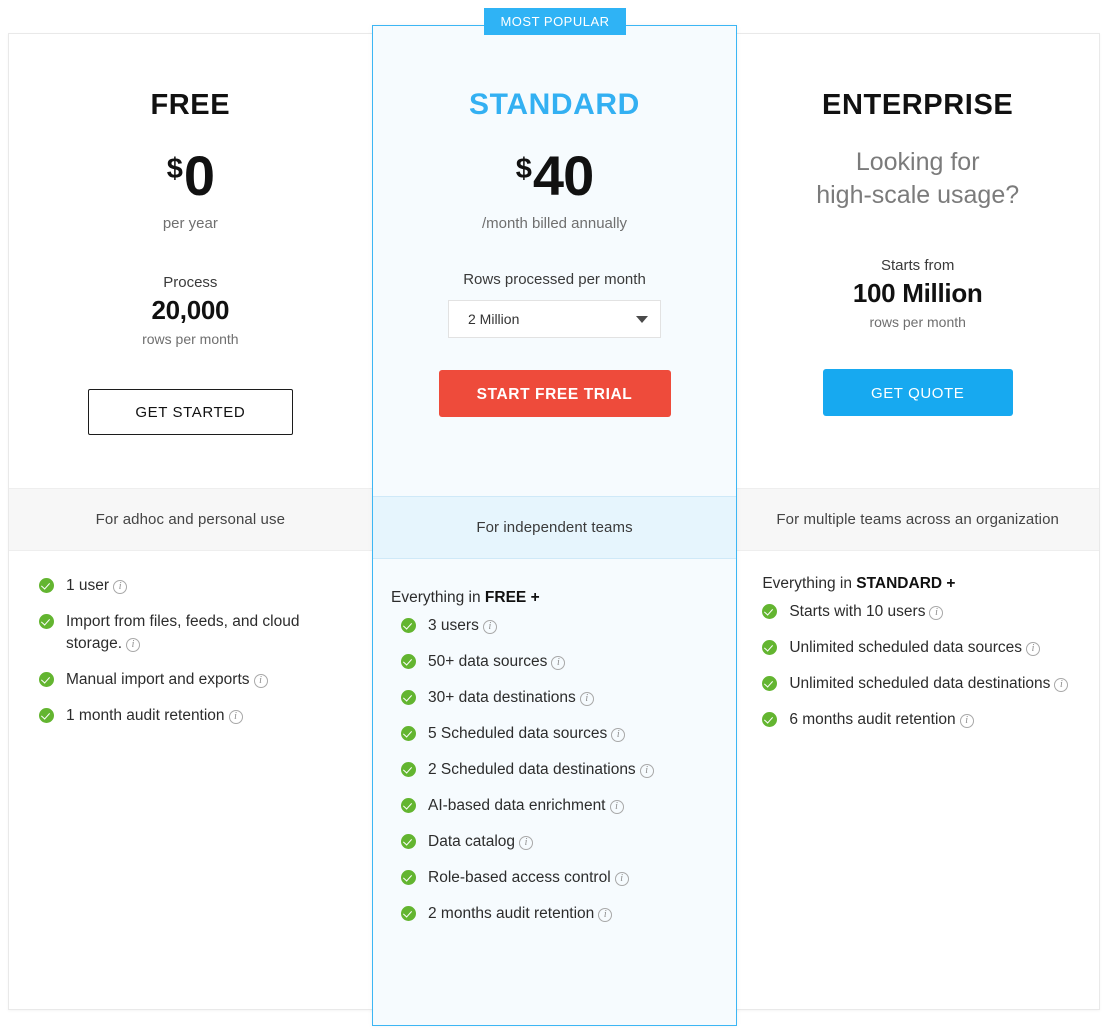 Image resolution: width=1108 pixels, height=1036 pixels. What do you see at coordinates (561, 878) in the screenshot?
I see `feature-item: Role-based access control i` at bounding box center [561, 878].